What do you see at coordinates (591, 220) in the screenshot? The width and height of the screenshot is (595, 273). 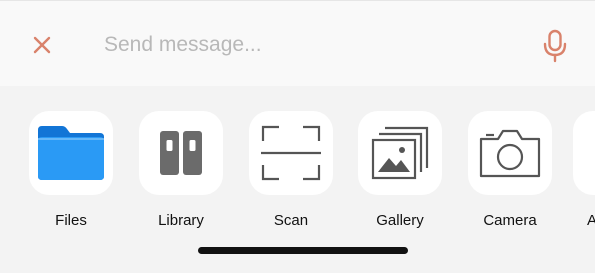 I see `app-label: A` at bounding box center [591, 220].